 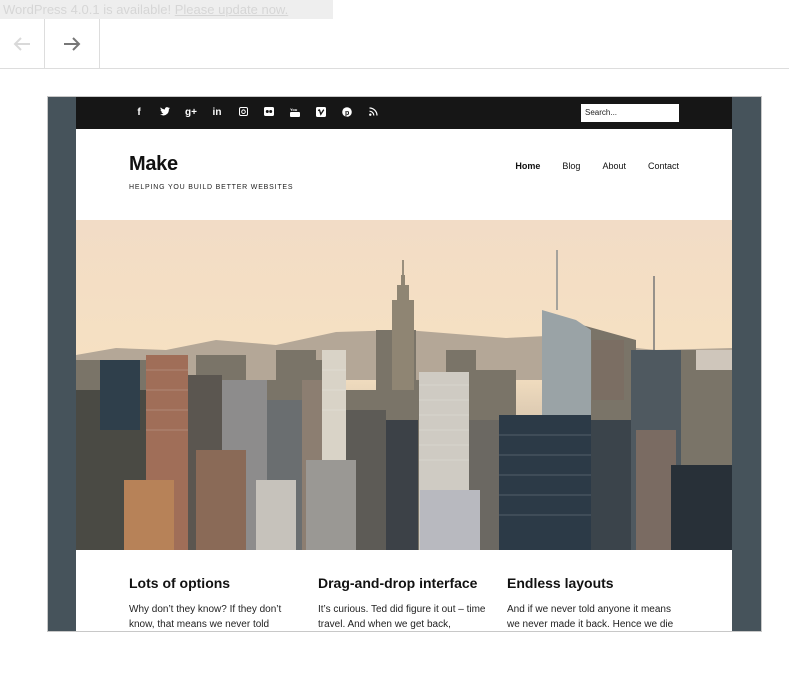 What do you see at coordinates (89, 9) in the screenshot?
I see `update-notice-text: WordPress 4.0.1 is available!` at bounding box center [89, 9].